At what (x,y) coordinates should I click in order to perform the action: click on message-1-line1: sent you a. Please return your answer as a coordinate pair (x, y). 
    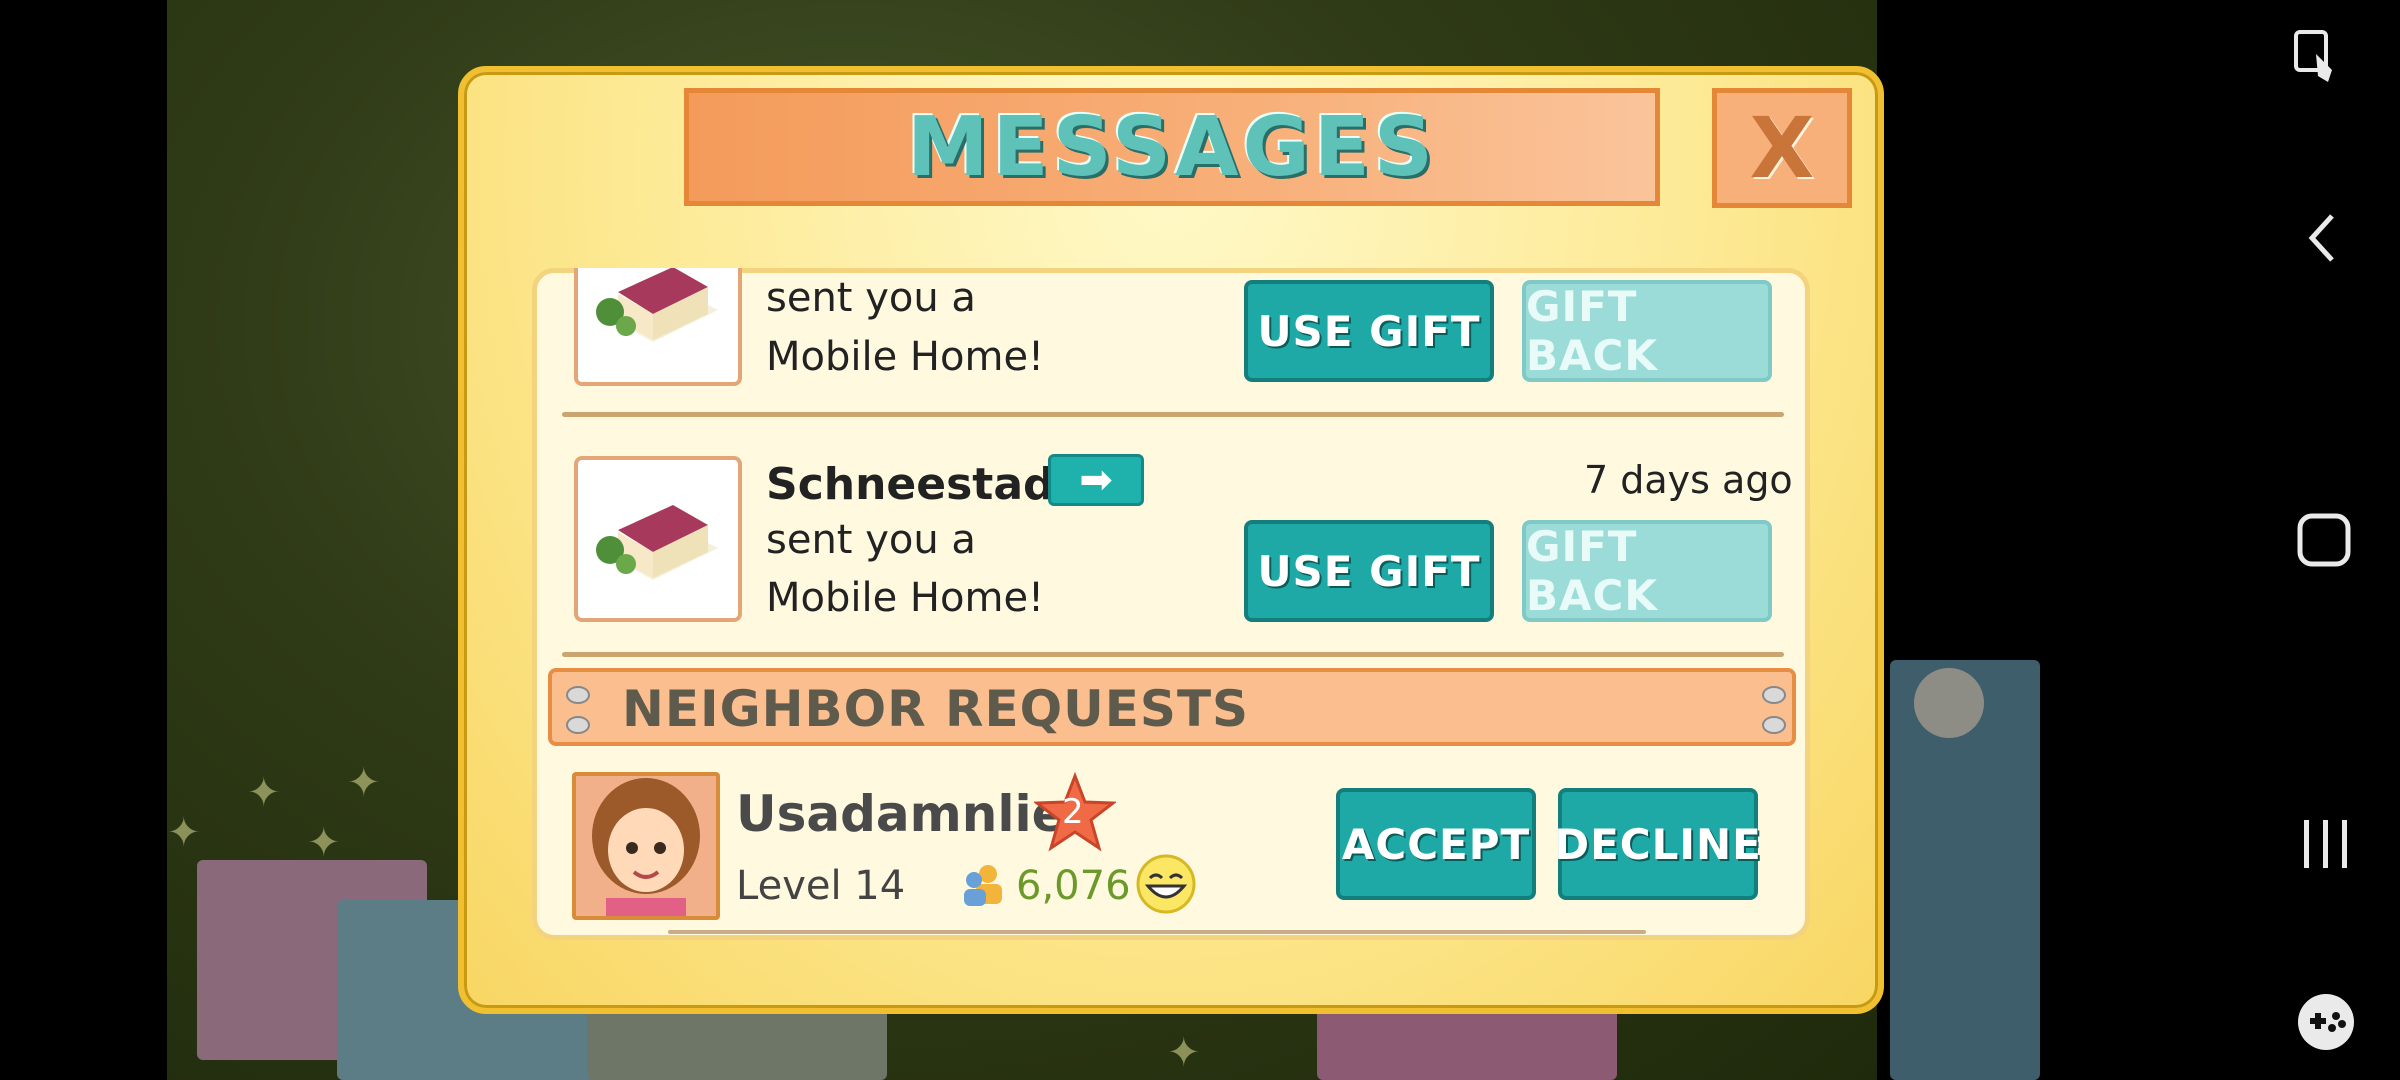
    Looking at the image, I should click on (871, 298).